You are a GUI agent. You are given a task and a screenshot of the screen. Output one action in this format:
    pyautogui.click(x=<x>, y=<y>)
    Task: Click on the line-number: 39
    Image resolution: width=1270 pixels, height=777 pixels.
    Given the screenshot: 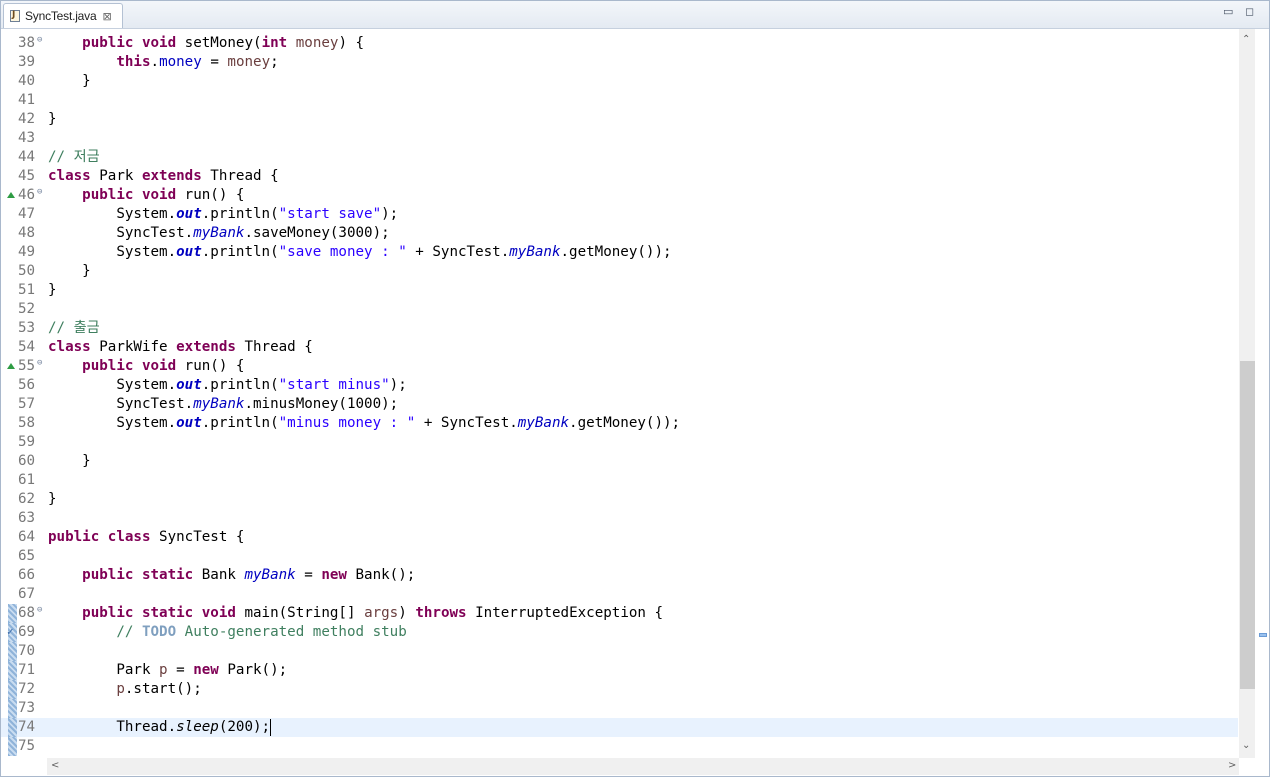 What is the action you would take?
    pyautogui.click(x=27, y=62)
    